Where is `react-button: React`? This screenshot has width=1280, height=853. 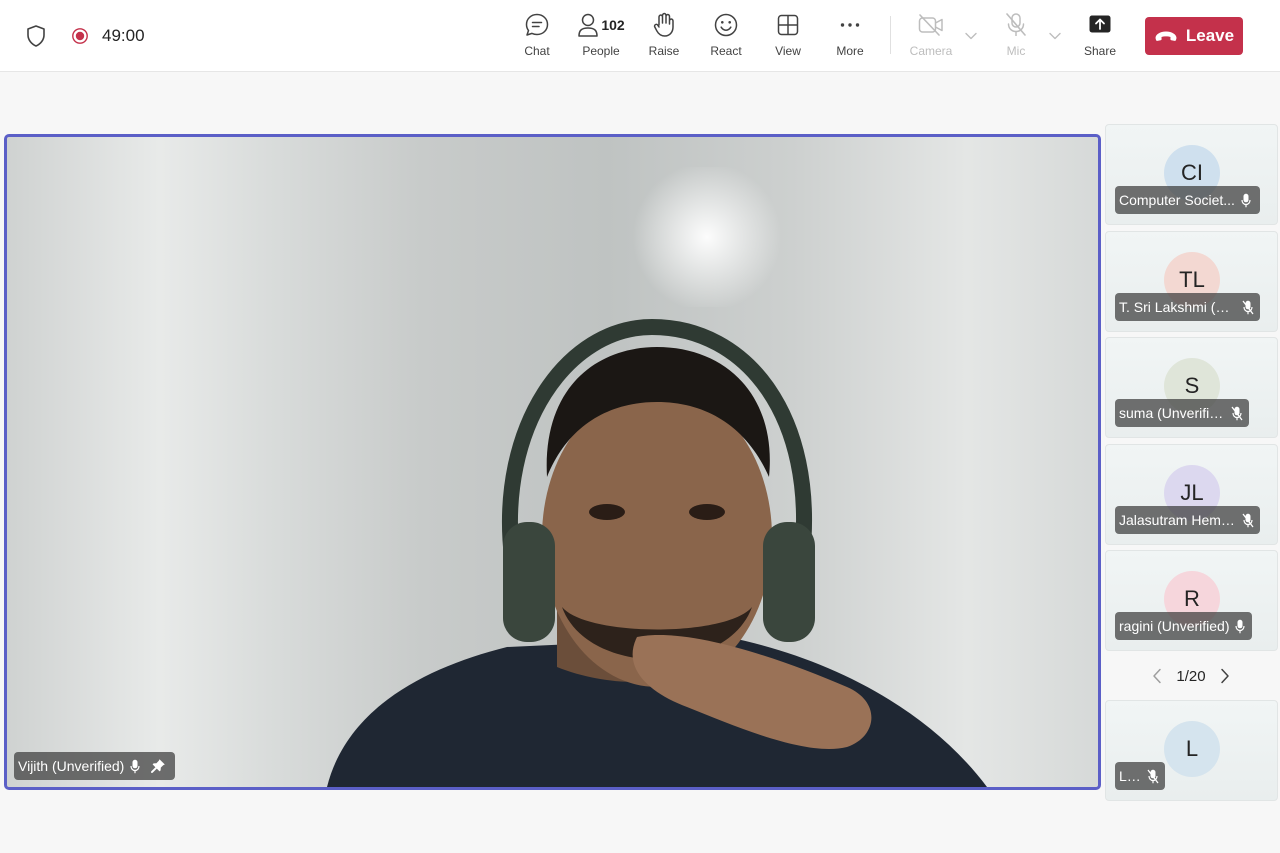
react-button: React is located at coordinates (726, 37).